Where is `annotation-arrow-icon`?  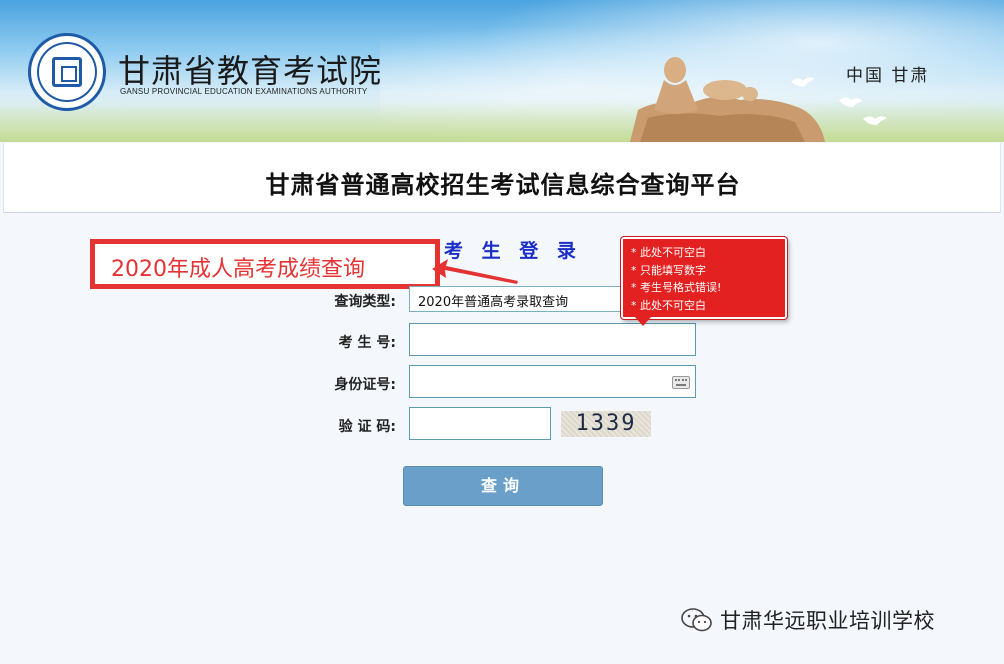
annotation-arrow-icon is located at coordinates (475, 271).